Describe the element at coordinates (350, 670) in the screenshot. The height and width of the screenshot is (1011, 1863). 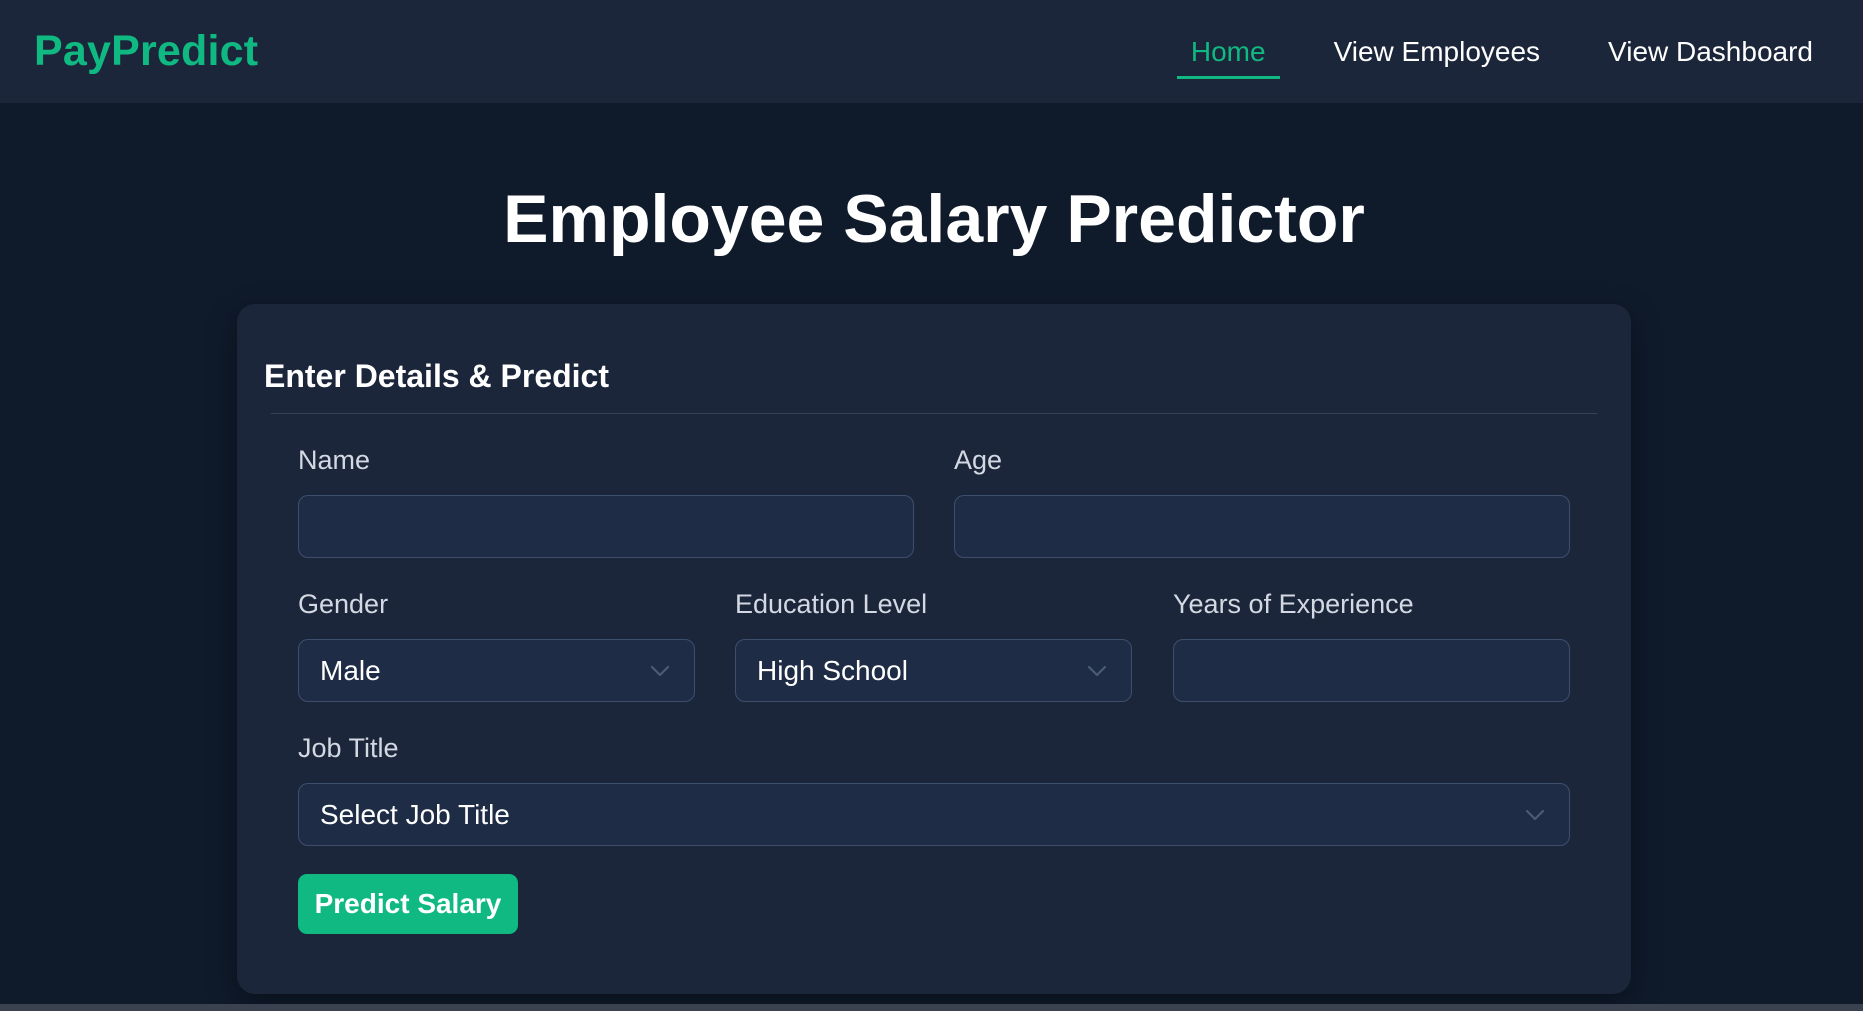
I see `gender-selected-value: Male` at that location.